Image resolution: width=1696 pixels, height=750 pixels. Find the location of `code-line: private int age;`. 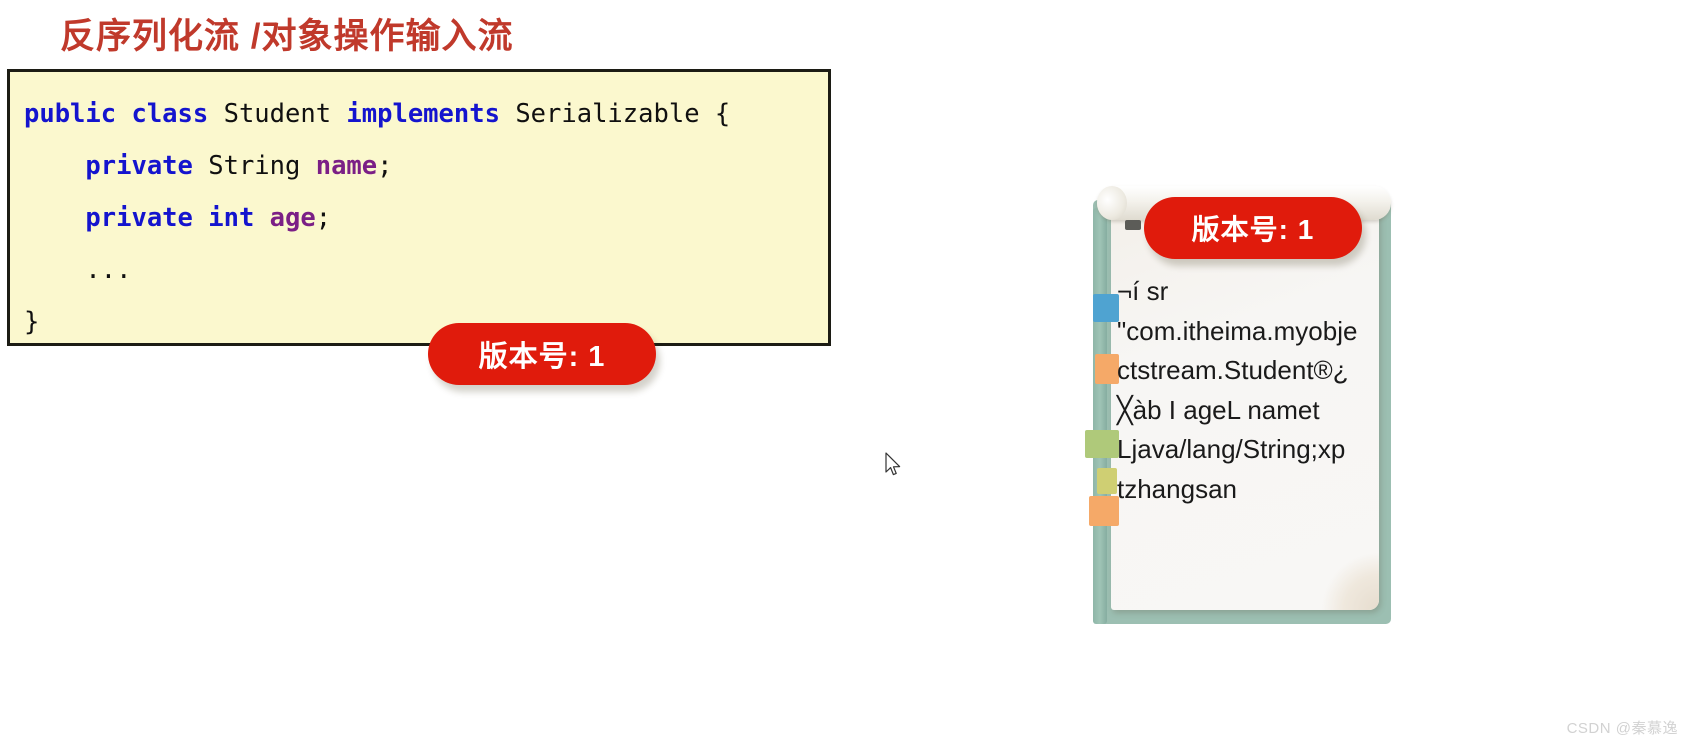

code-line: private int age; is located at coordinates (423, 218).